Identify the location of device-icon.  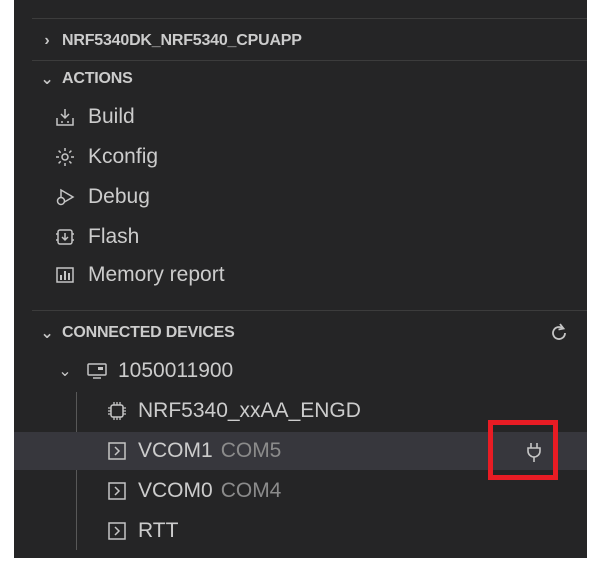
(97, 371).